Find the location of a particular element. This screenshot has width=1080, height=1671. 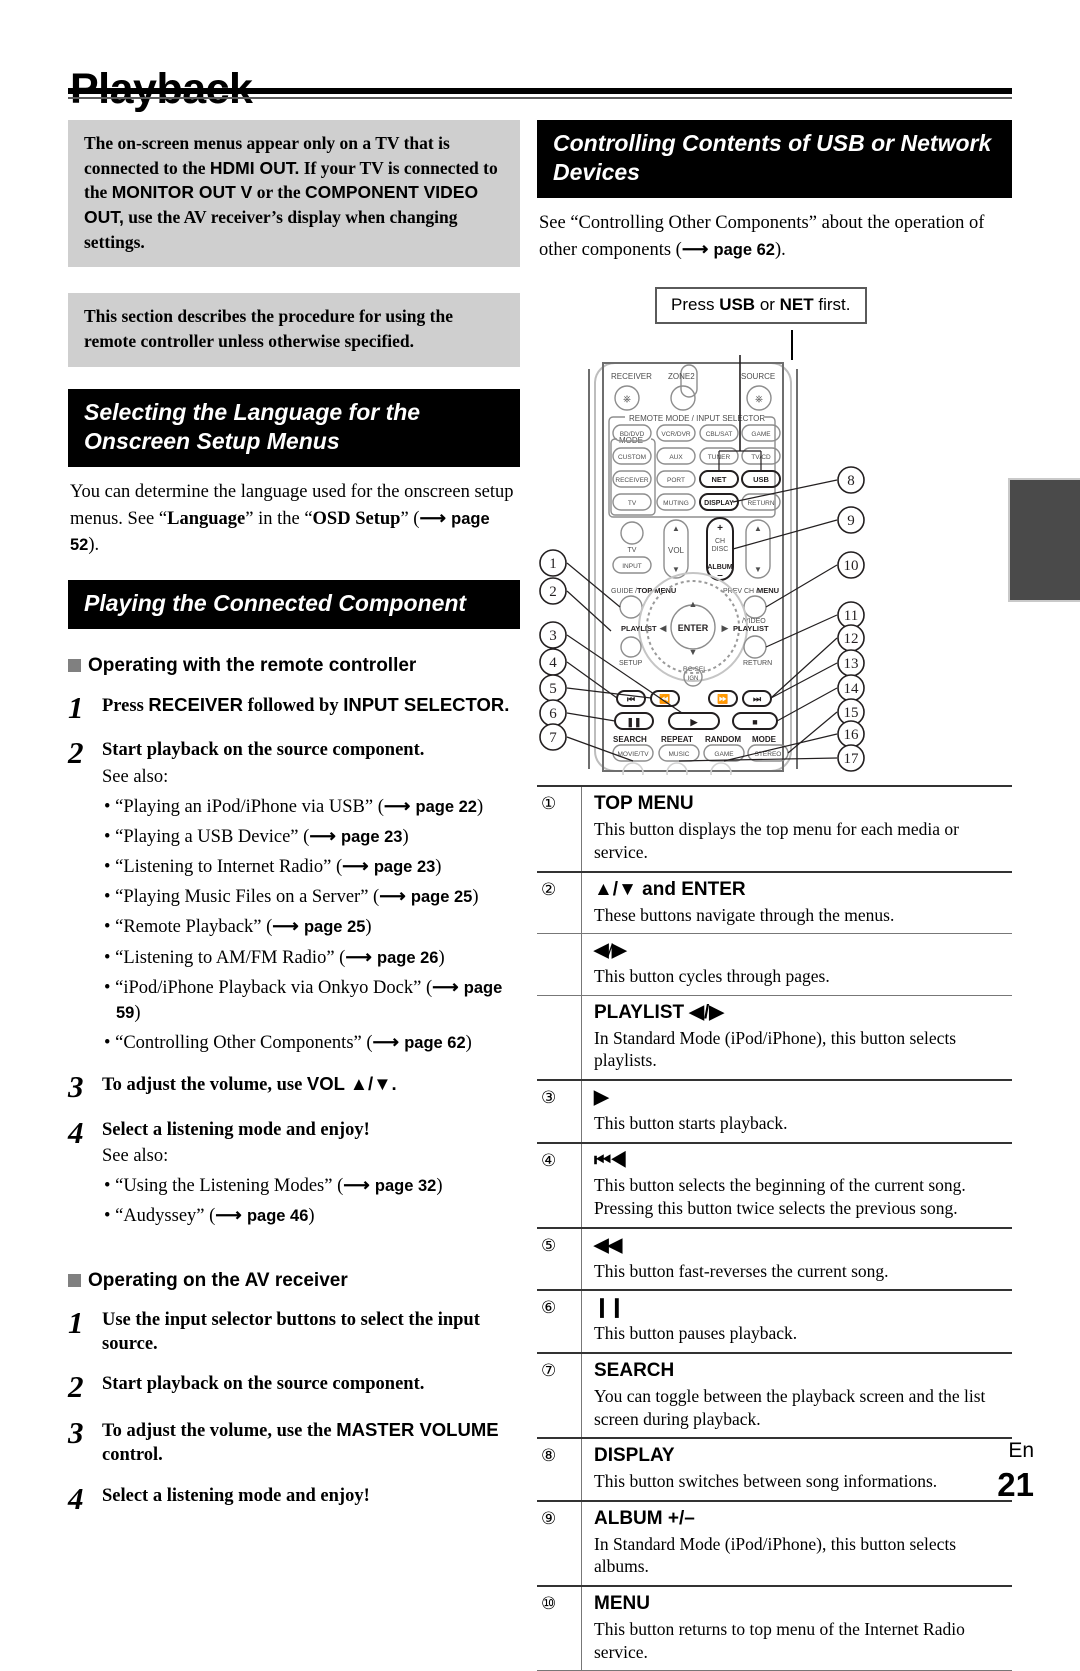

step-number: 1 is located at coordinates (76, 1322).